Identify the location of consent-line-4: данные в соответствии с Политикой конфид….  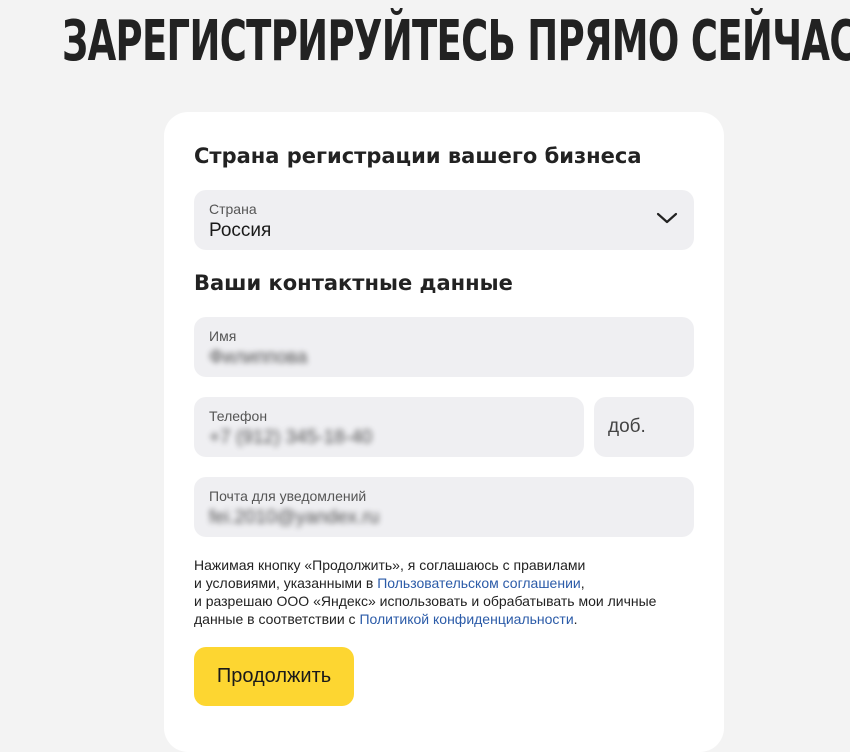
(449, 619).